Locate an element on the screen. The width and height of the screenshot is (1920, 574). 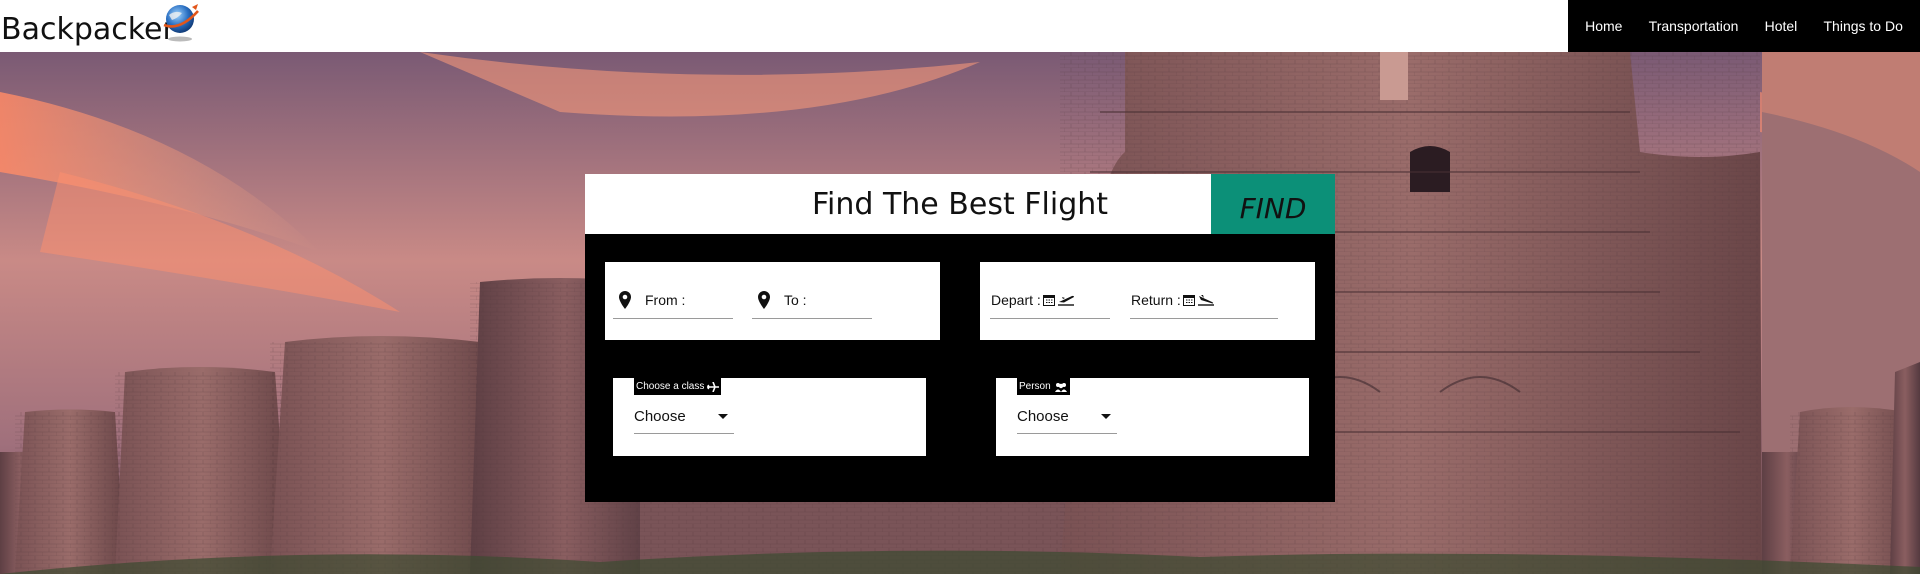
to-field: To : is located at coordinates (812, 300).